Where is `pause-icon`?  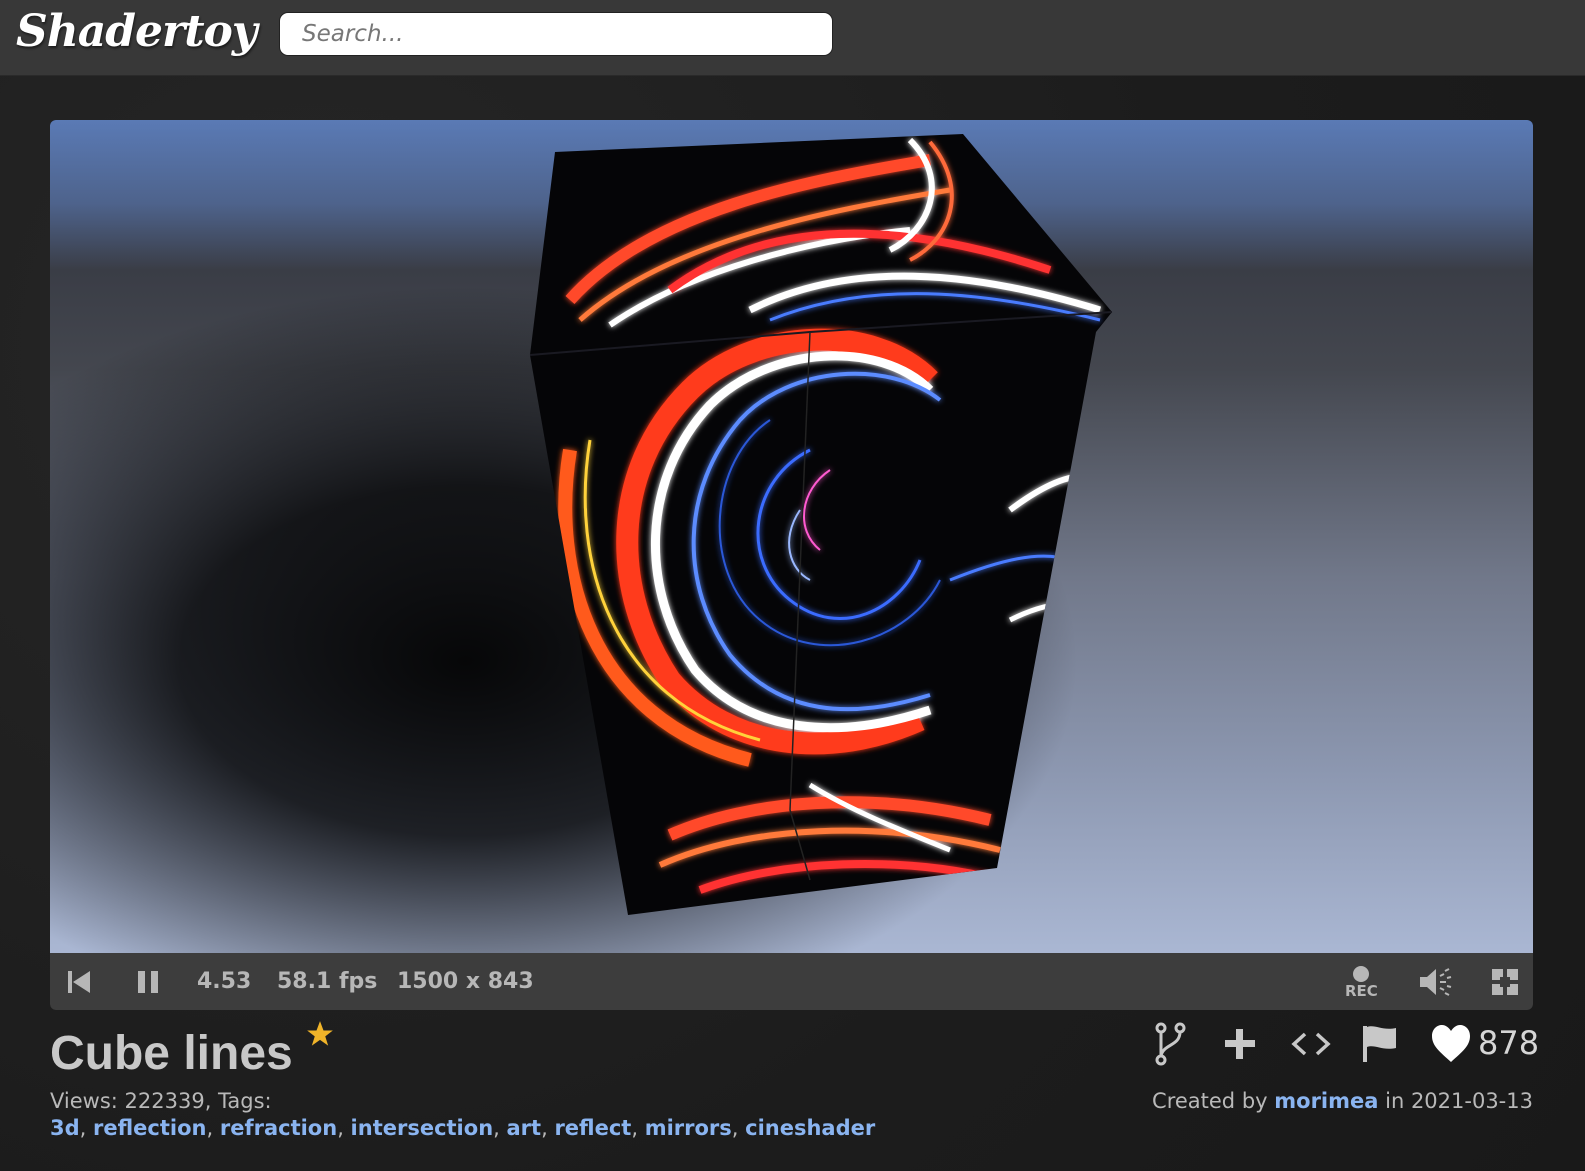 pause-icon is located at coordinates (148, 981).